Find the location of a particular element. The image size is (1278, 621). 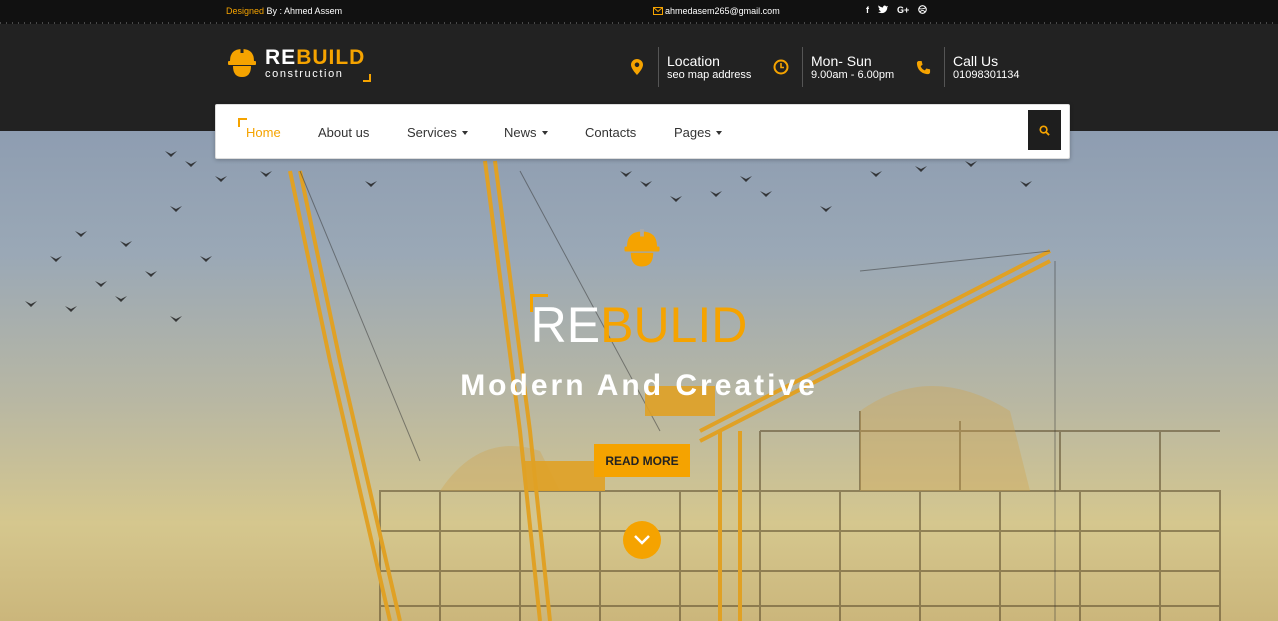

search-icon is located at coordinates (1044, 130).